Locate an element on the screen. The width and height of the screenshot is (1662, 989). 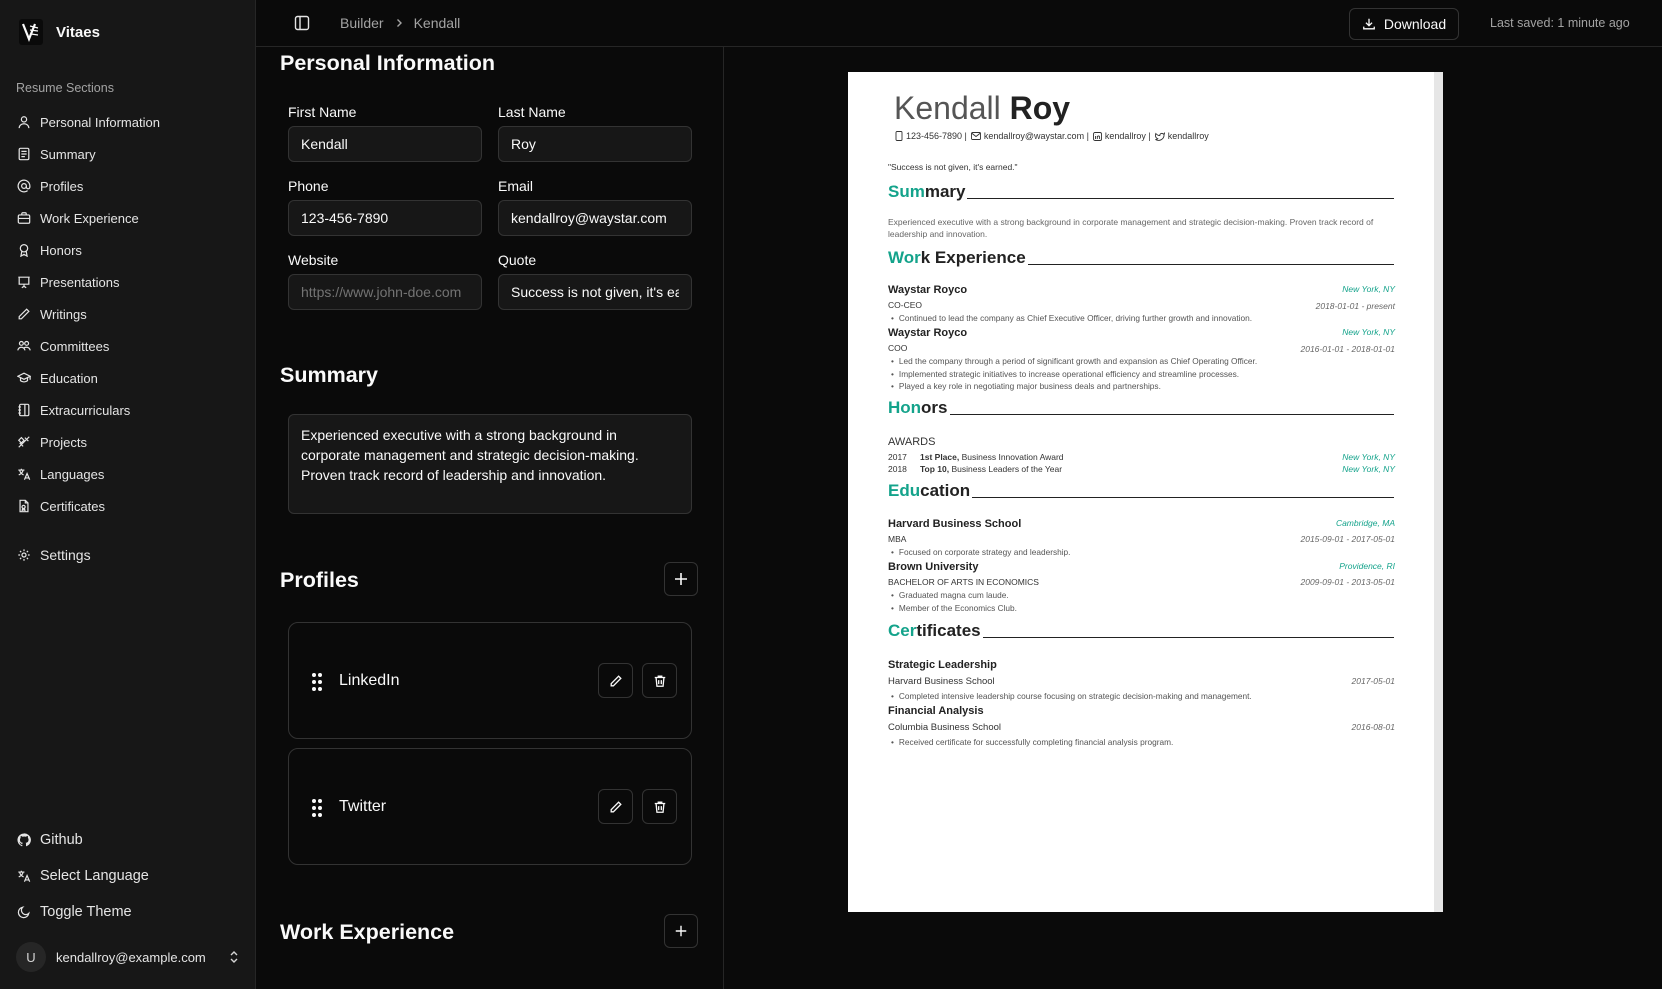
sidebar-item-certificates: Certificates is located at coordinates (128, 506).